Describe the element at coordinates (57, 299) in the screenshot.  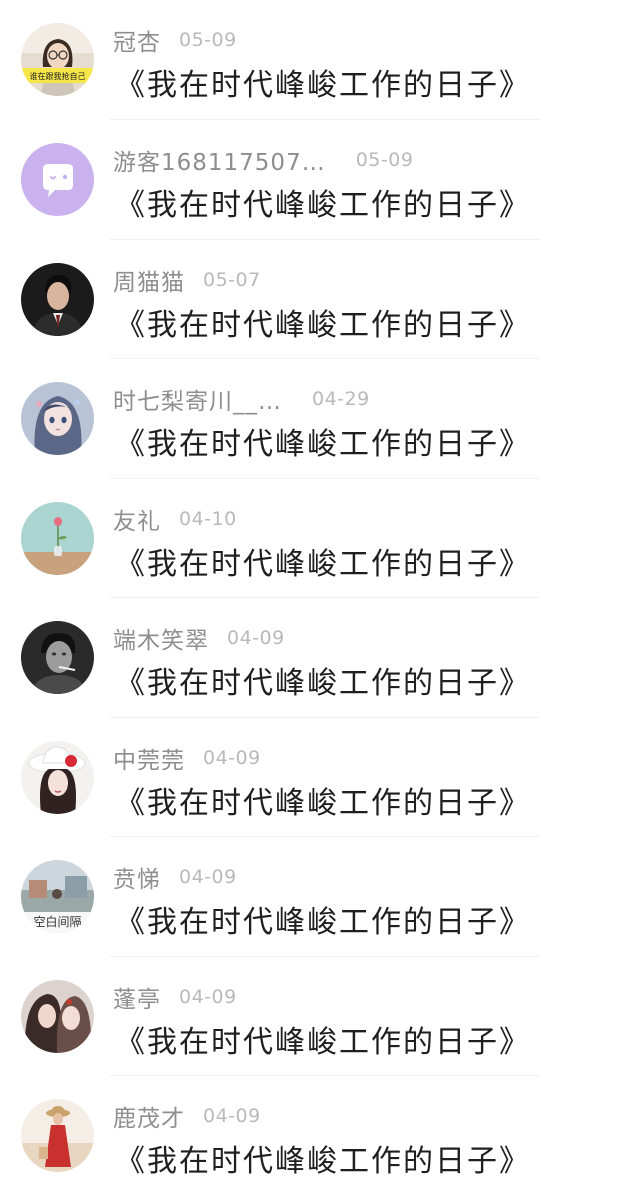
I see `avatar-man-photo` at that location.